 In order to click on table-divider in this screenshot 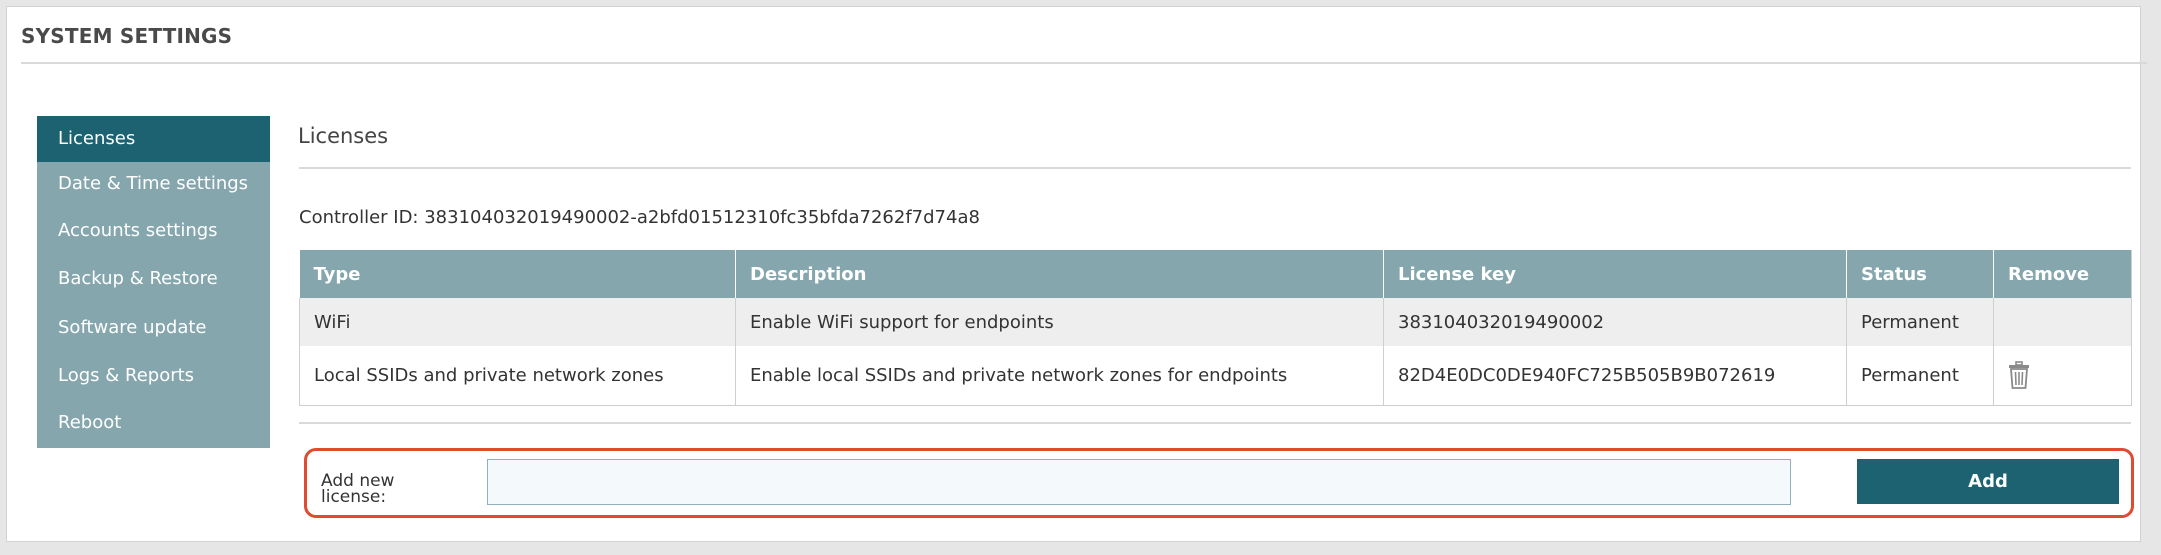, I will do `click(1215, 423)`.